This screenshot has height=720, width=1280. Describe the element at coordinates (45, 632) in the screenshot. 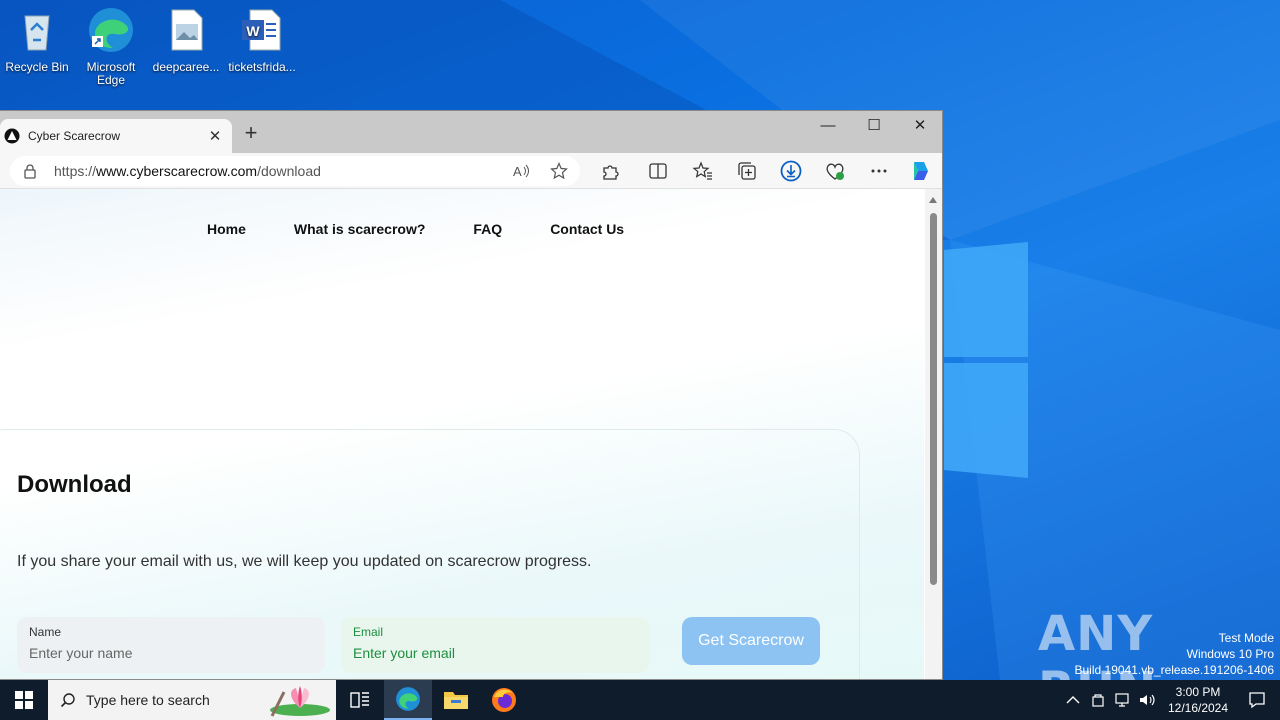

I see `name-label: Name` at that location.